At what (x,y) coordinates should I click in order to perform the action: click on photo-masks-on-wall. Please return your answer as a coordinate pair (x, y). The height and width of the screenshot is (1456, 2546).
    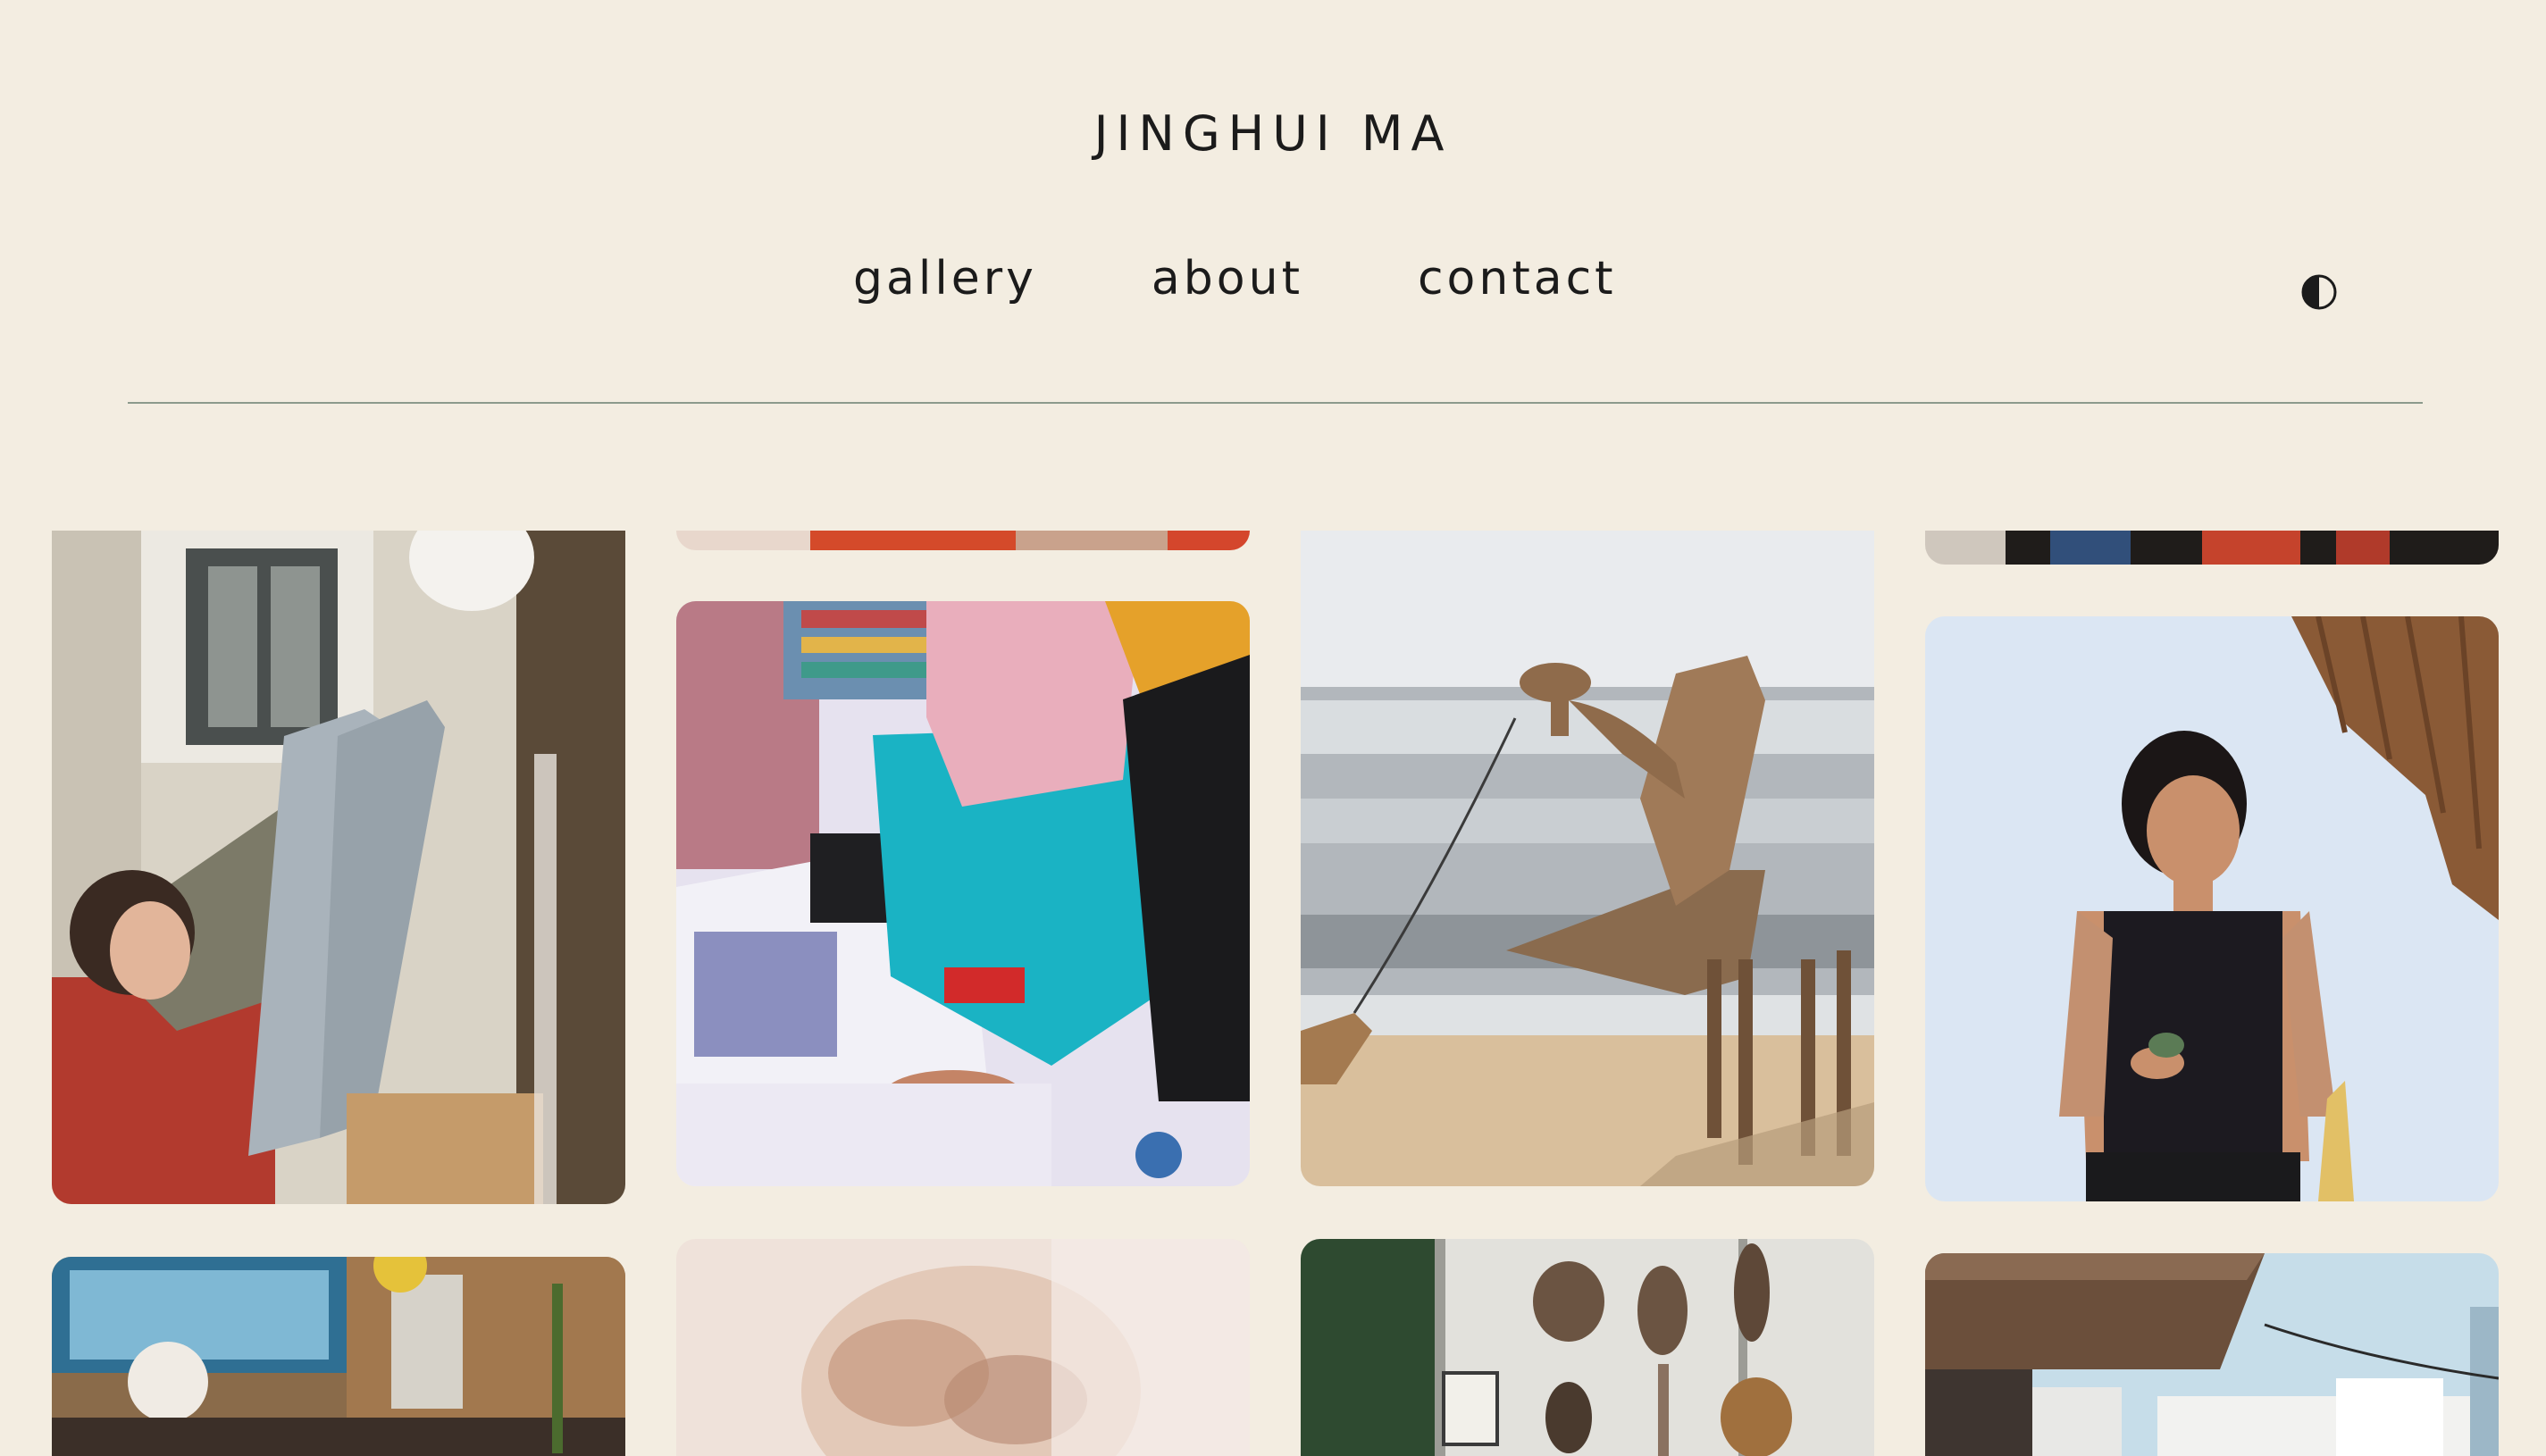
    Looking at the image, I should click on (1587, 1347).